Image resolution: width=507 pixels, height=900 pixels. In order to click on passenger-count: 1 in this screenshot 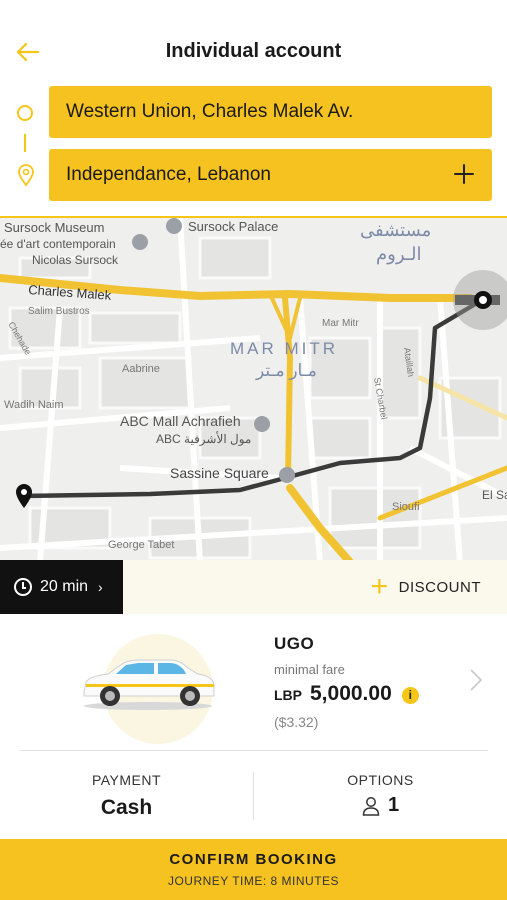, I will do `click(380, 805)`.